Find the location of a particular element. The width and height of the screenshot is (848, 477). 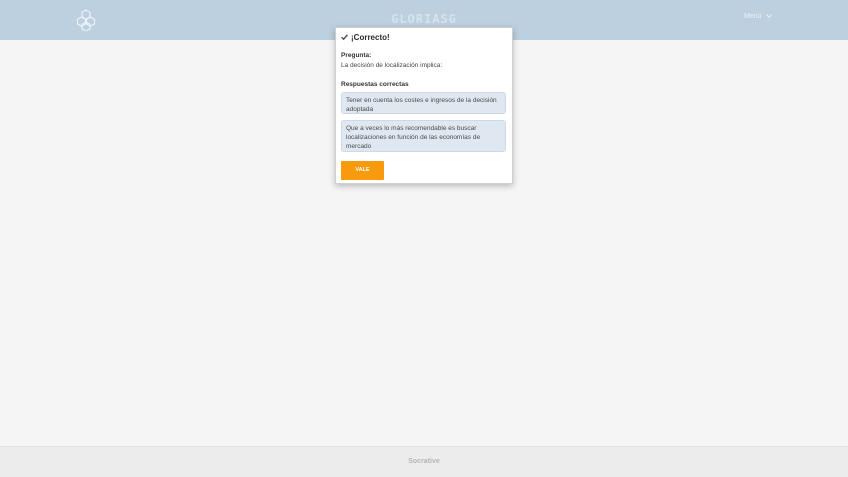

chevron-down-icon is located at coordinates (768, 16).